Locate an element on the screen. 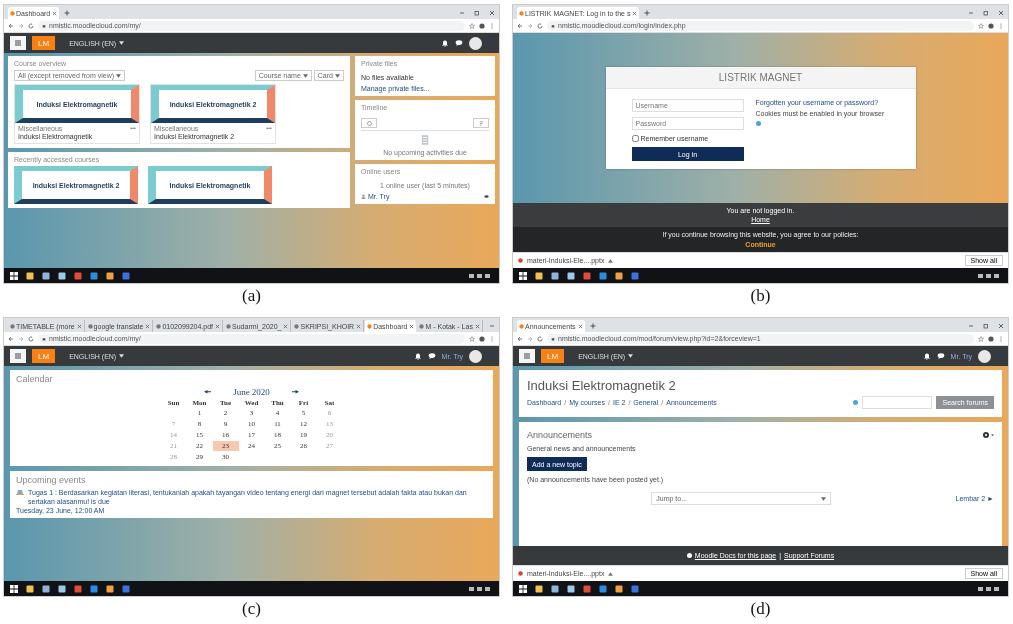 Image resolution: width=1013 pixels, height=624 pixels. figure-caption: (a) is located at coordinates (251, 296).